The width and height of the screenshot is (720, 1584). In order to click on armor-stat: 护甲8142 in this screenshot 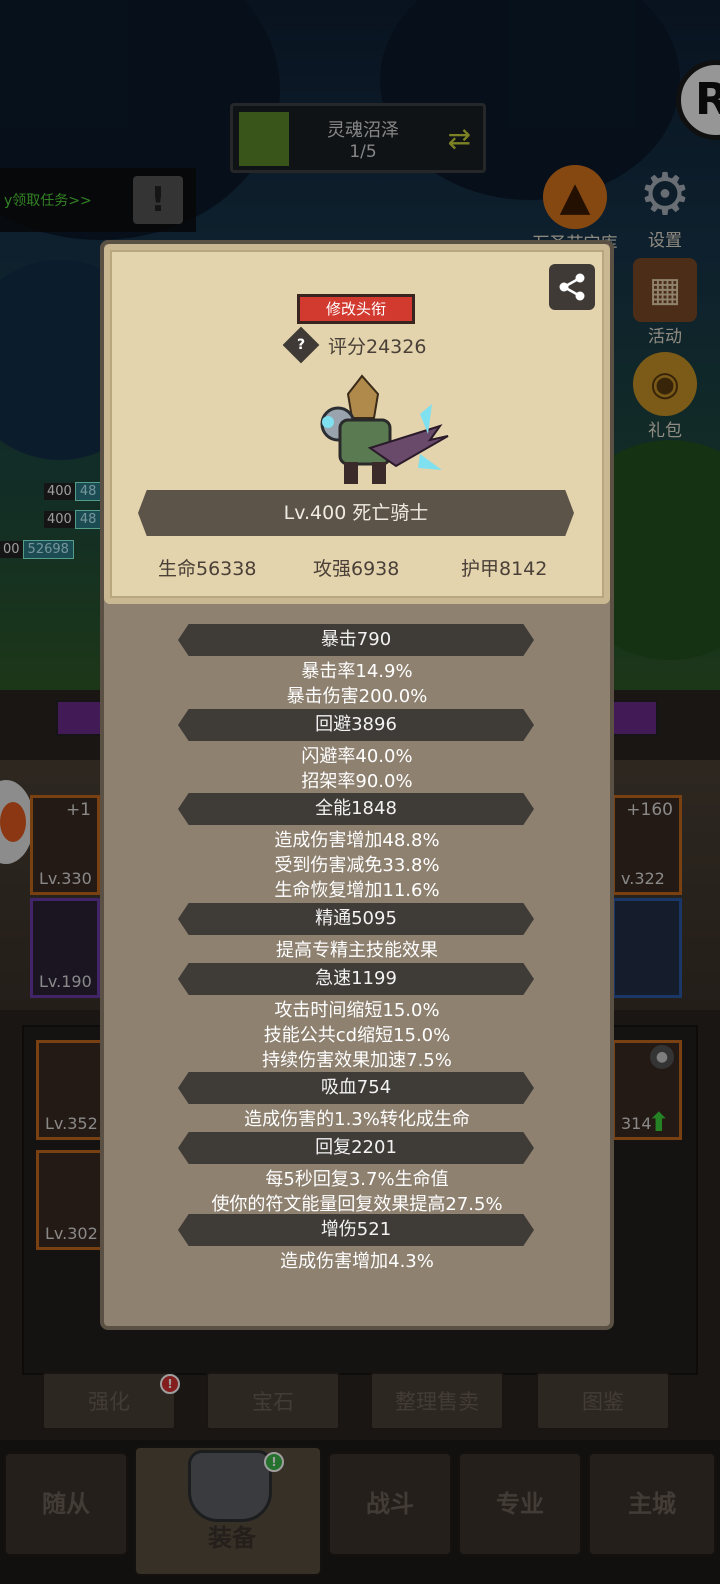, I will do `click(504, 569)`.